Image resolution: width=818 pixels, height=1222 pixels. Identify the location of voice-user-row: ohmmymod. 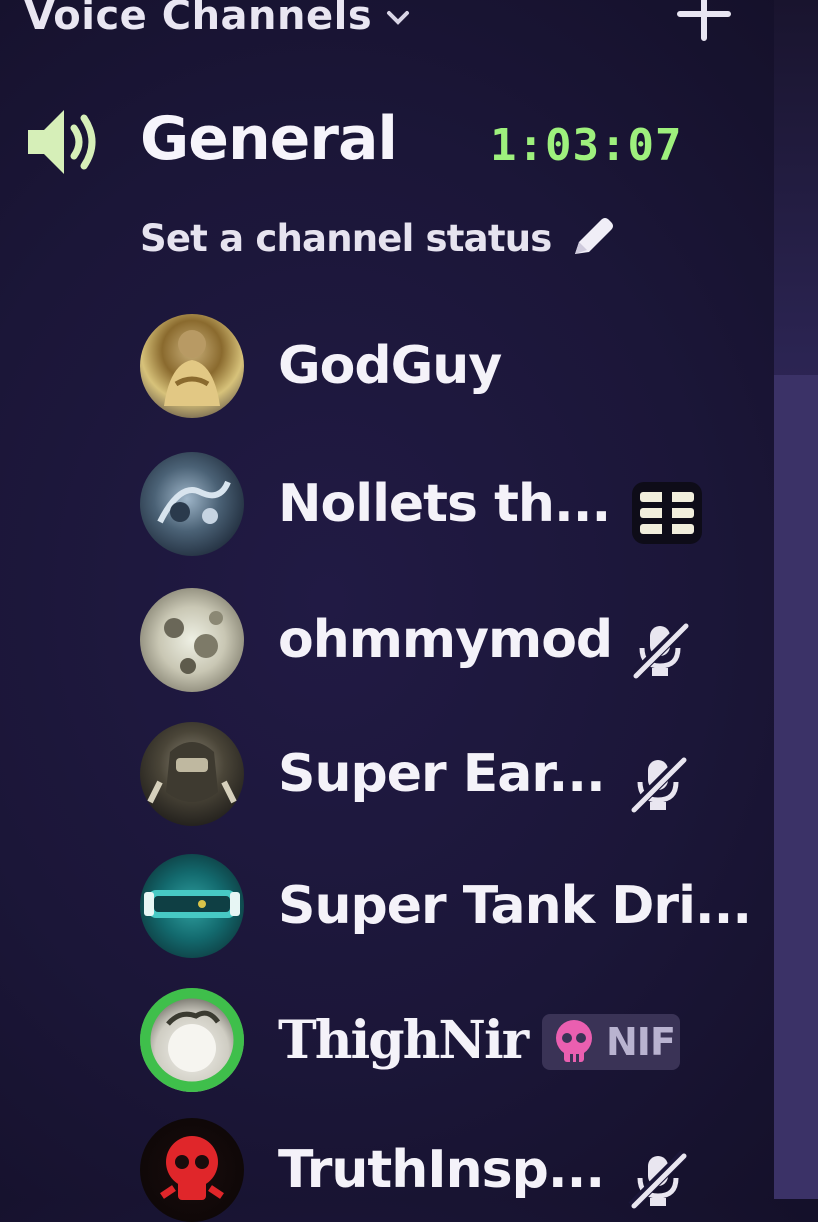
(440, 640).